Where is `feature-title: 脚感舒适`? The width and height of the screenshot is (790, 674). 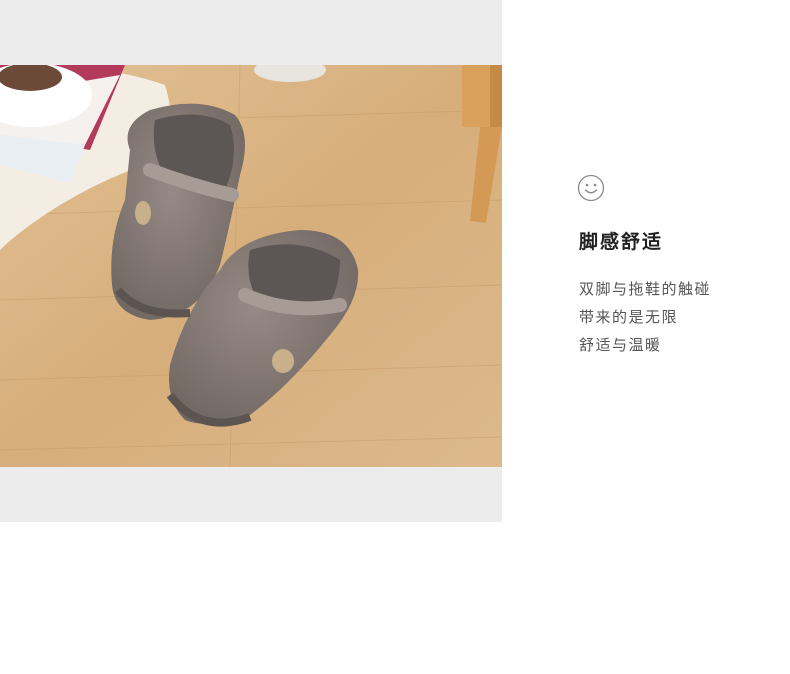
feature-title: 脚感舒适 is located at coordinates (621, 242).